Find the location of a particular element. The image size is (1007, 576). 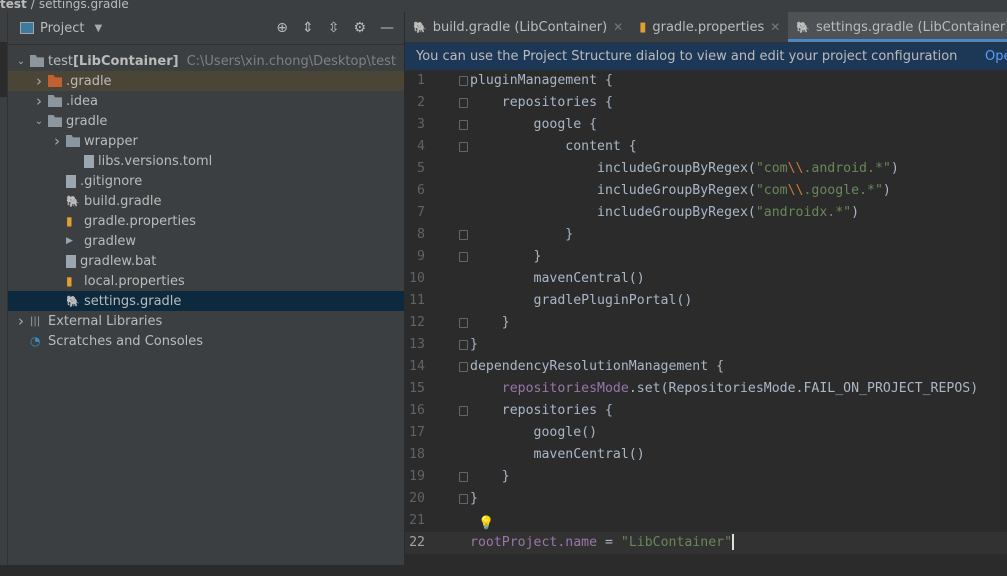

line-number: 10 is located at coordinates (417, 278).